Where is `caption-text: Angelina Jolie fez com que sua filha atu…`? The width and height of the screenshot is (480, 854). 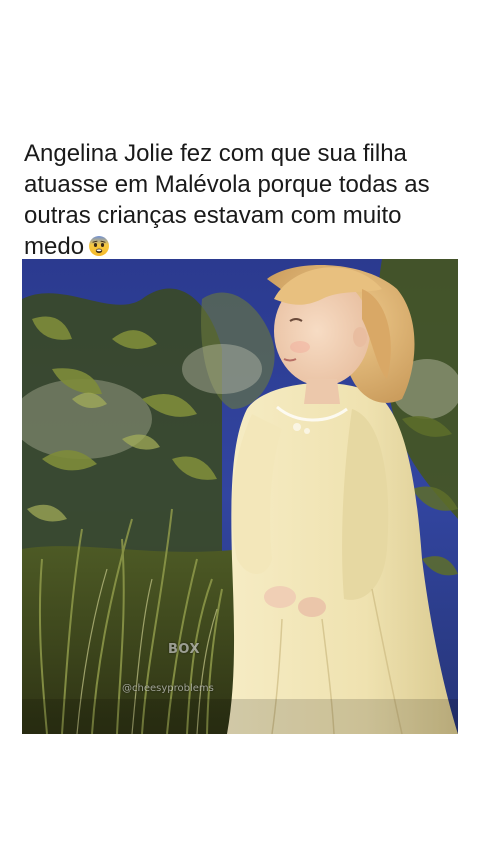
caption-text: Angelina Jolie fez com que sua filha atu… is located at coordinates (227, 200).